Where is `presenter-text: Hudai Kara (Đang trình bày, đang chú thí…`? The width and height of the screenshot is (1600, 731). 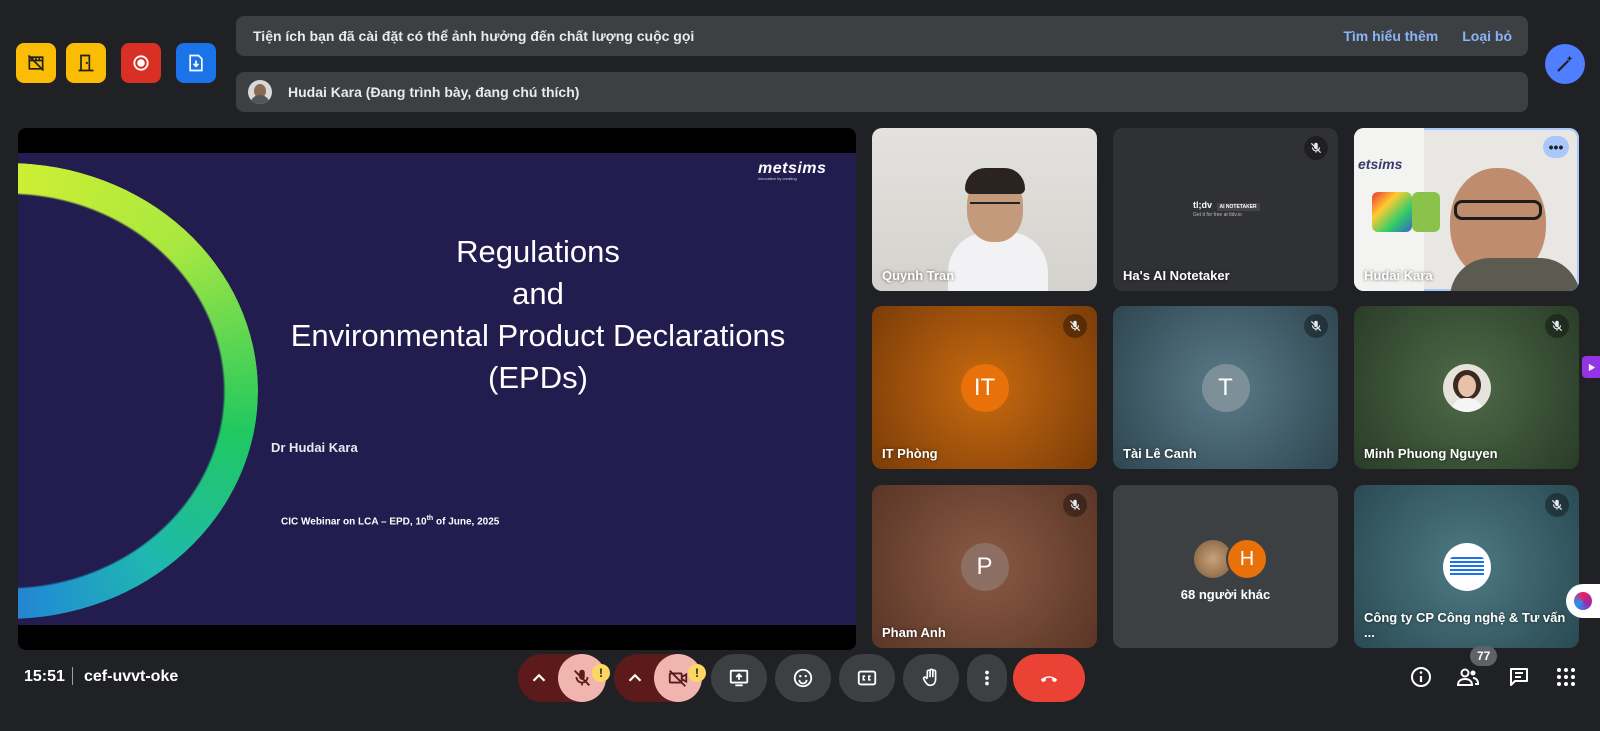
presenter-text: Hudai Kara (Đang trình bày, đang chú thí… is located at coordinates (434, 92).